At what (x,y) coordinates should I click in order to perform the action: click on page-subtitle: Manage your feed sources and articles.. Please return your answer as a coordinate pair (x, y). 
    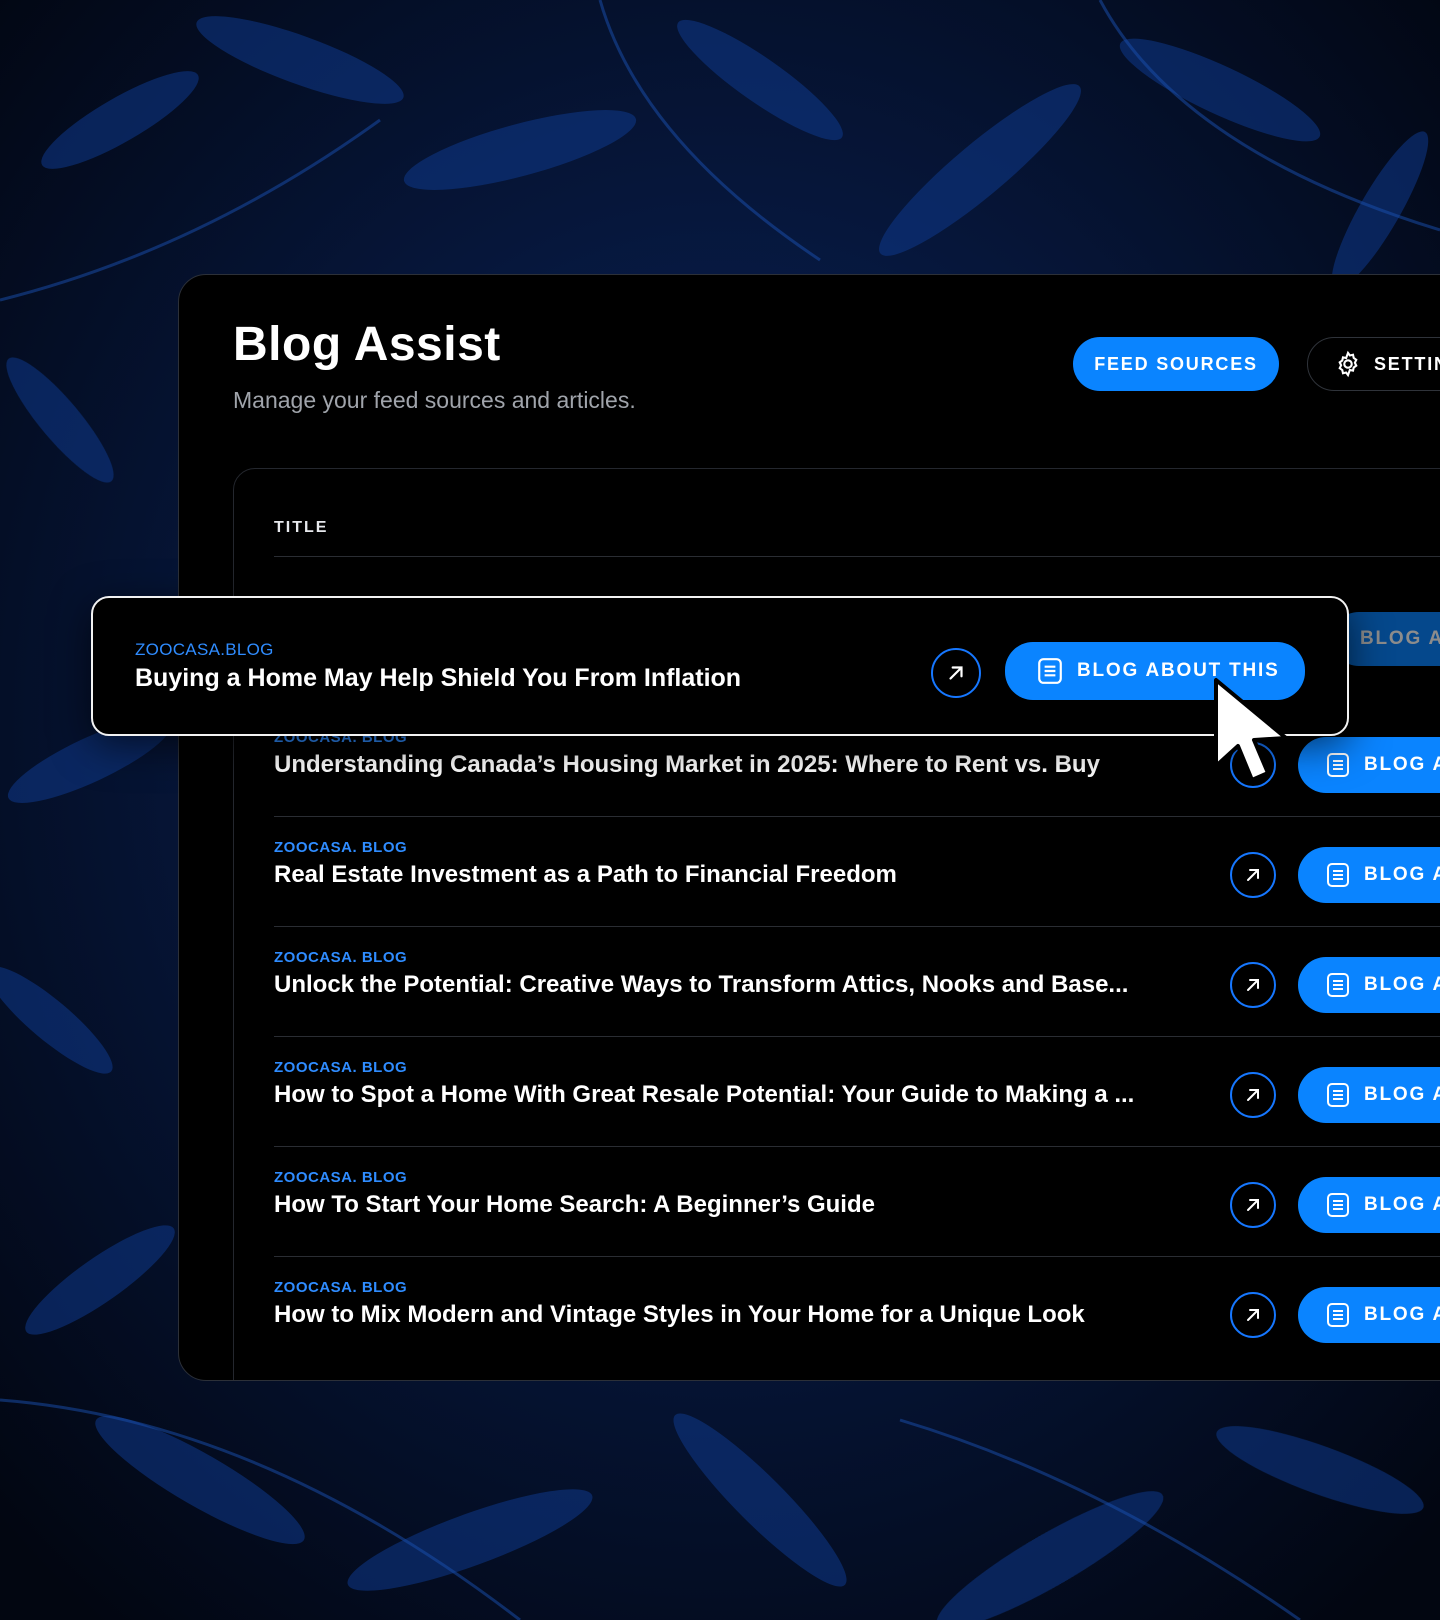
    Looking at the image, I should click on (434, 400).